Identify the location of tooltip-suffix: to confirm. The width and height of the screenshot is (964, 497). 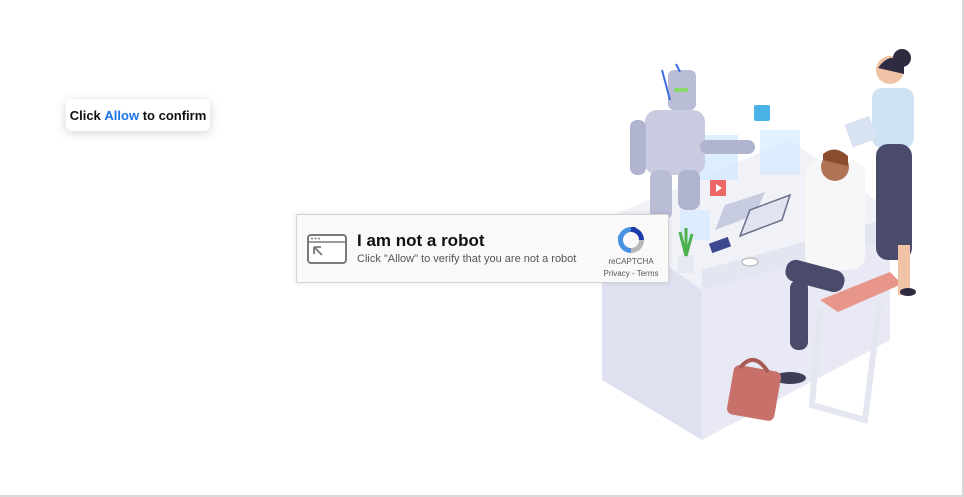
(174, 115).